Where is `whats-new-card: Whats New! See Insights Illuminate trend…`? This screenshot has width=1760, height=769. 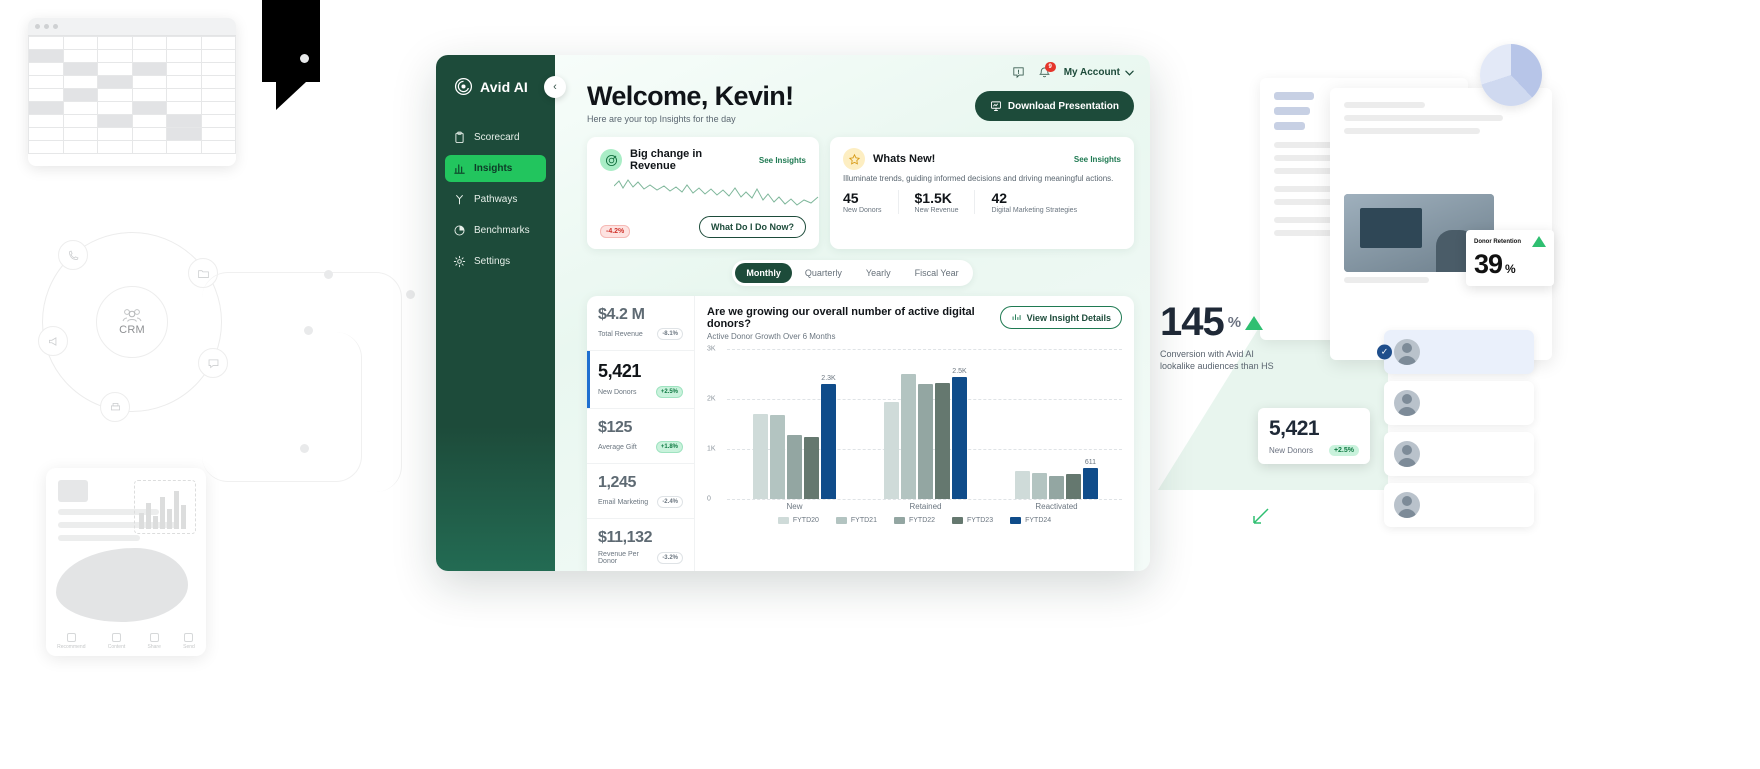 whats-new-card: Whats New! See Insights Illuminate trend… is located at coordinates (982, 193).